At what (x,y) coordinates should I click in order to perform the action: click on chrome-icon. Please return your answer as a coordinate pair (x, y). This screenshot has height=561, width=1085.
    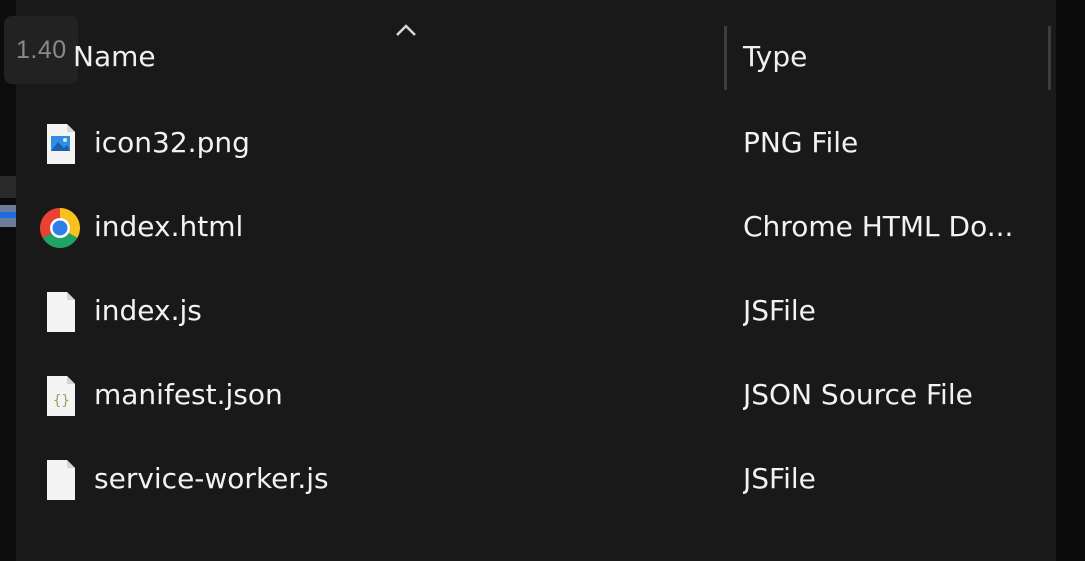
    Looking at the image, I should click on (61, 228).